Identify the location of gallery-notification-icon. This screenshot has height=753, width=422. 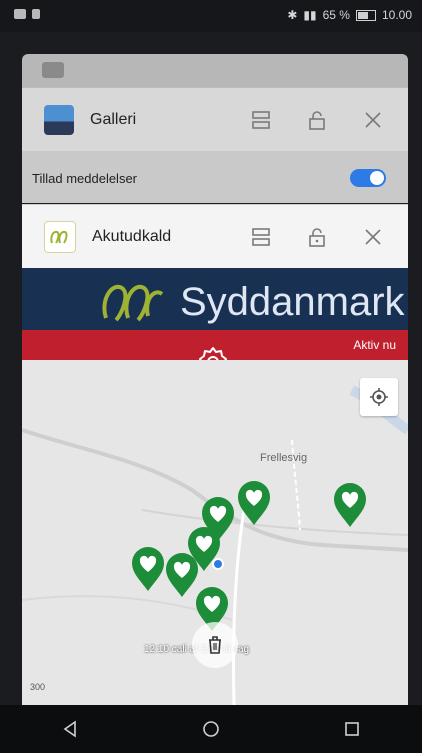
(20, 14).